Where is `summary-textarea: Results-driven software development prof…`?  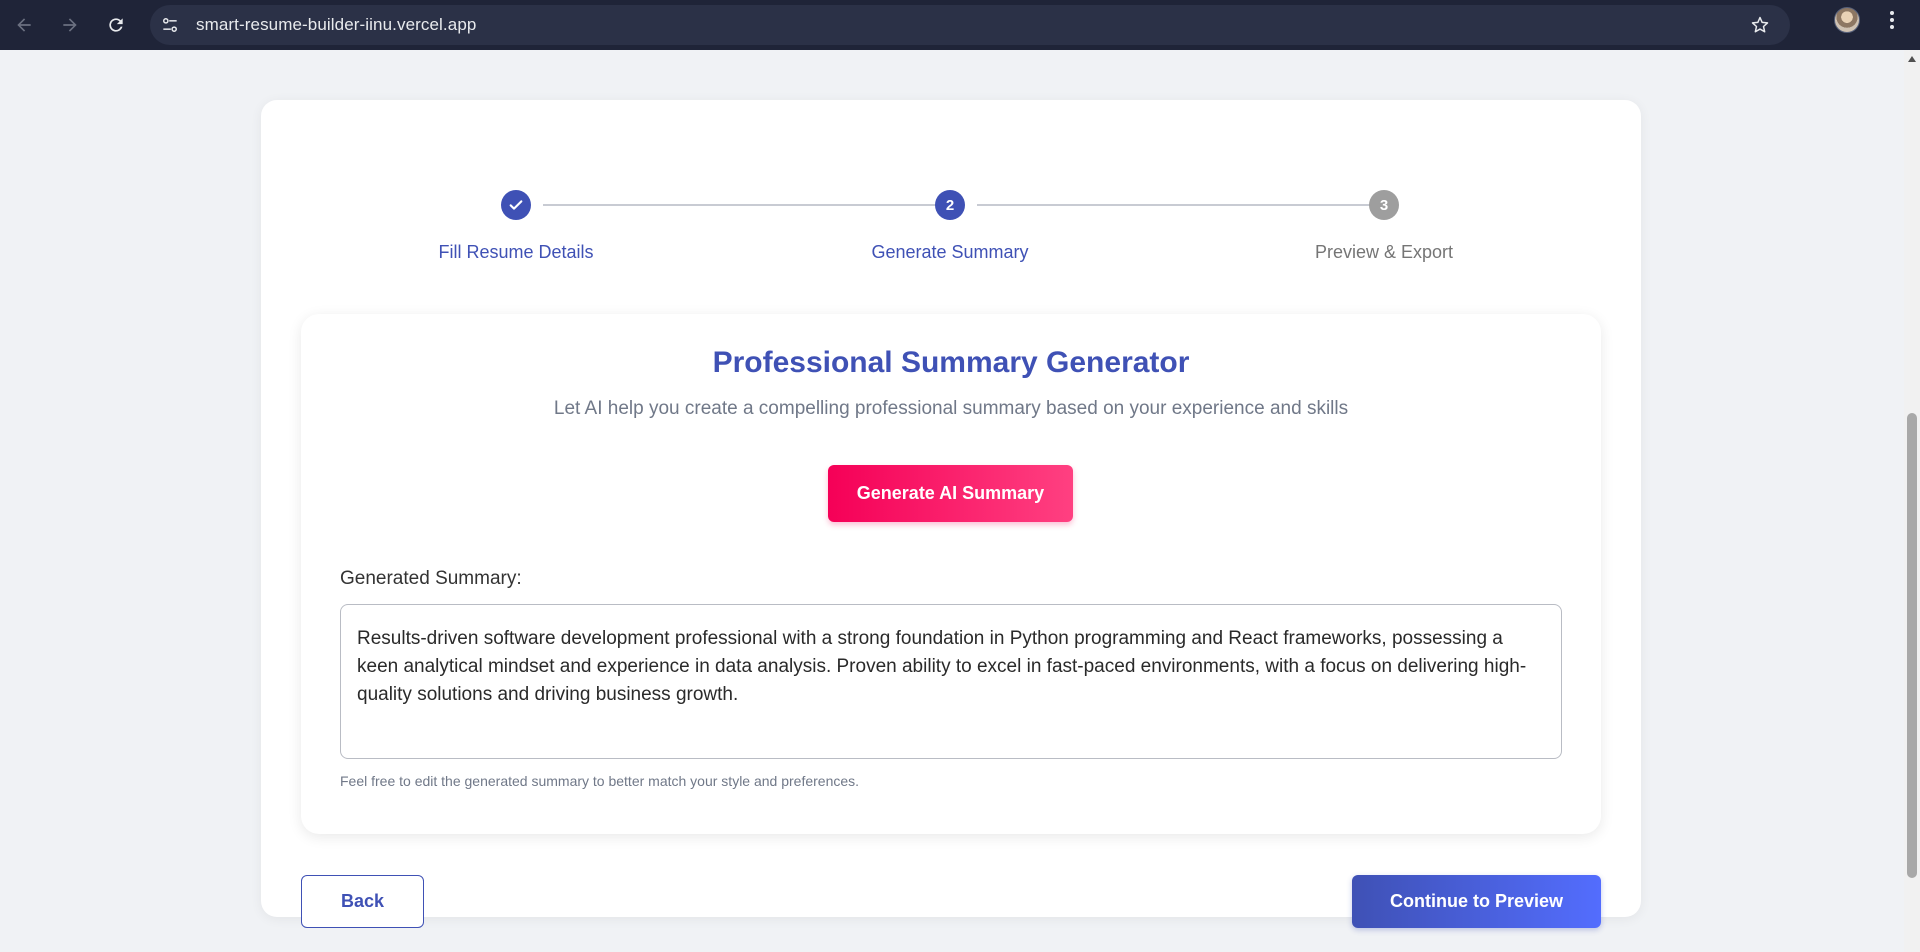 summary-textarea: Results-driven software development prof… is located at coordinates (951, 681).